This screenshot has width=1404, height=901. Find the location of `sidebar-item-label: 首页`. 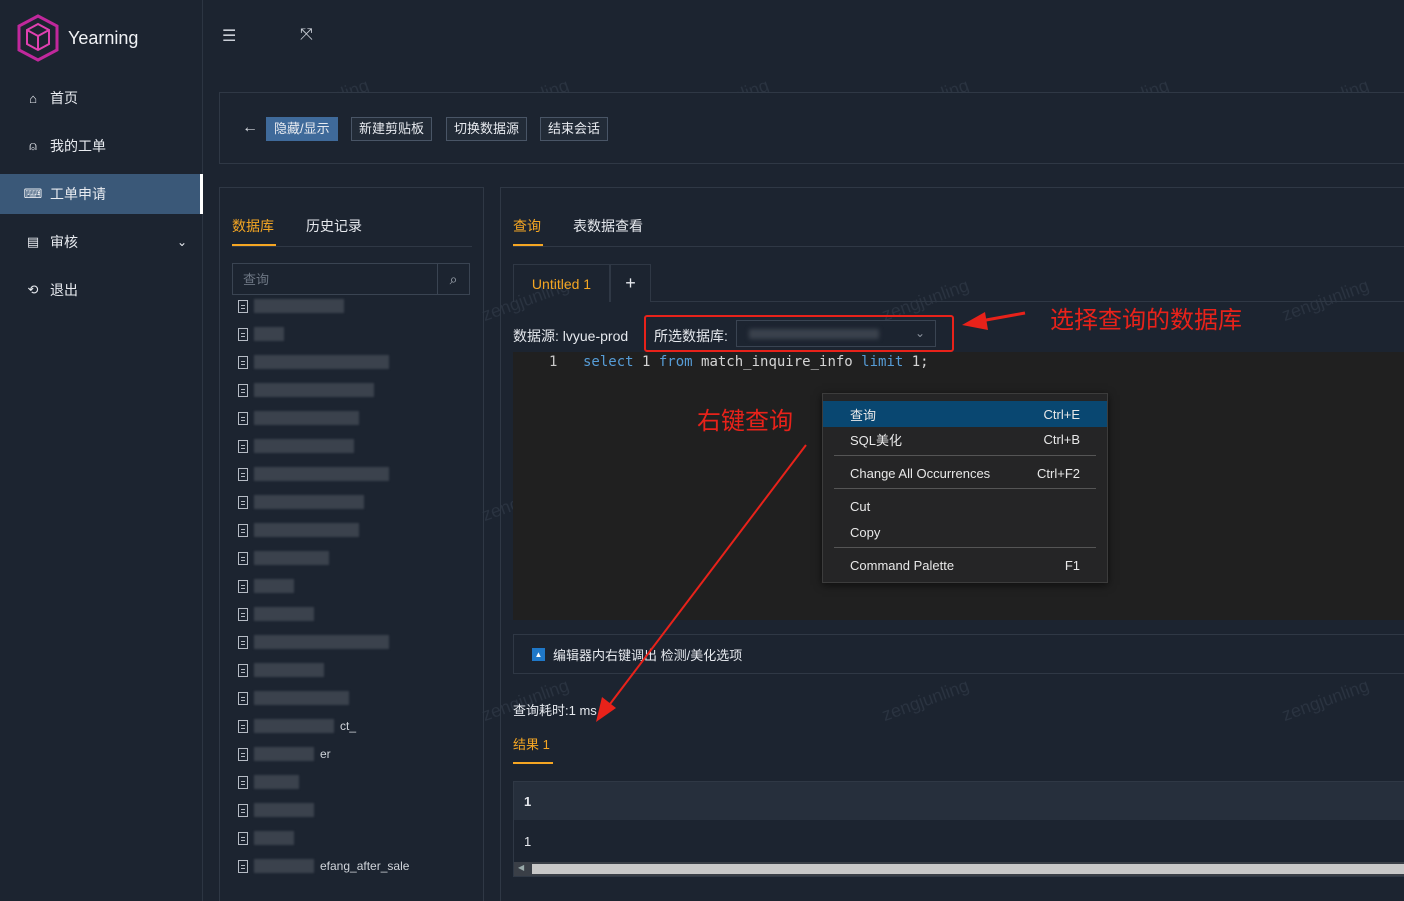

sidebar-item-label: 首页 is located at coordinates (64, 98).